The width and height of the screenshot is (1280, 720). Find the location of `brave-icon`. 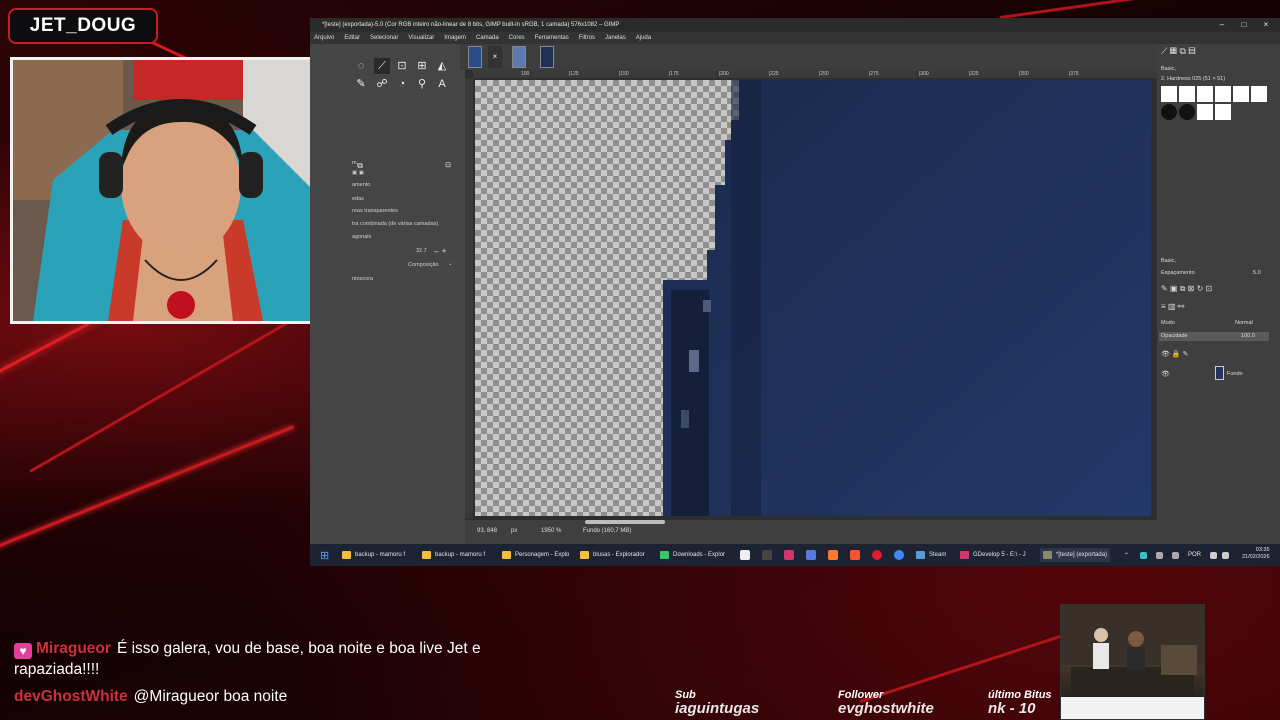

brave-icon is located at coordinates (855, 555).